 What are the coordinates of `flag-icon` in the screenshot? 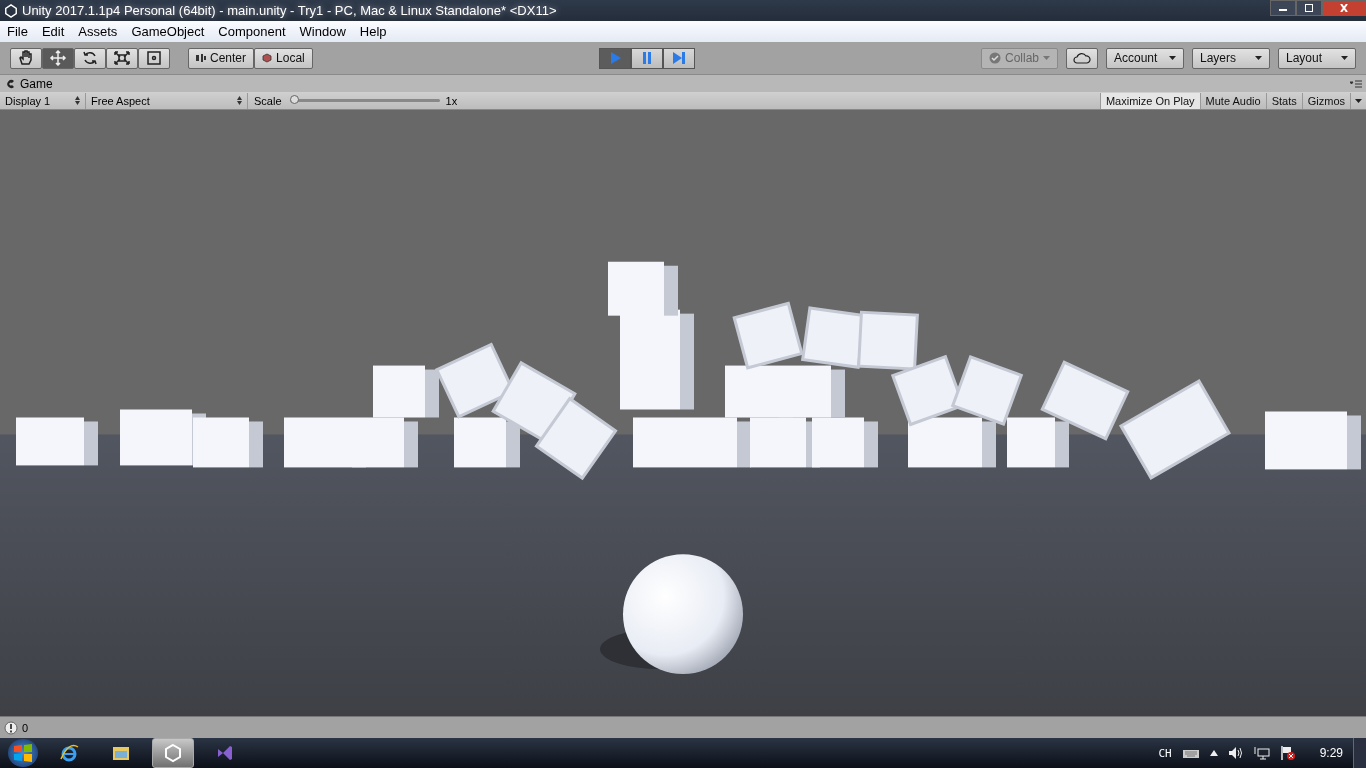 It's located at (1287, 753).